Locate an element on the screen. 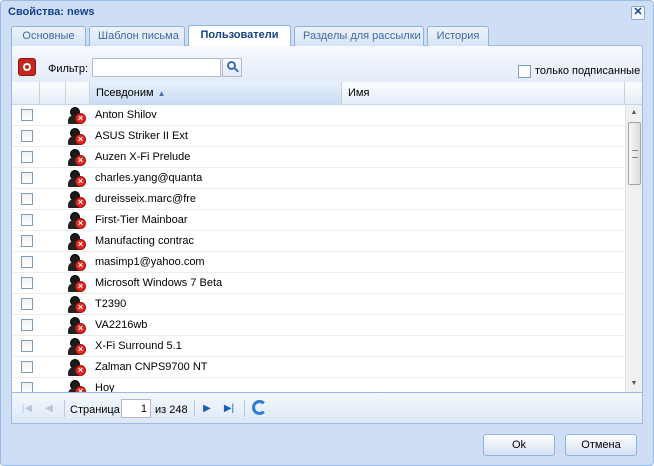  row-alias: Manufacting contrac is located at coordinates (145, 241).